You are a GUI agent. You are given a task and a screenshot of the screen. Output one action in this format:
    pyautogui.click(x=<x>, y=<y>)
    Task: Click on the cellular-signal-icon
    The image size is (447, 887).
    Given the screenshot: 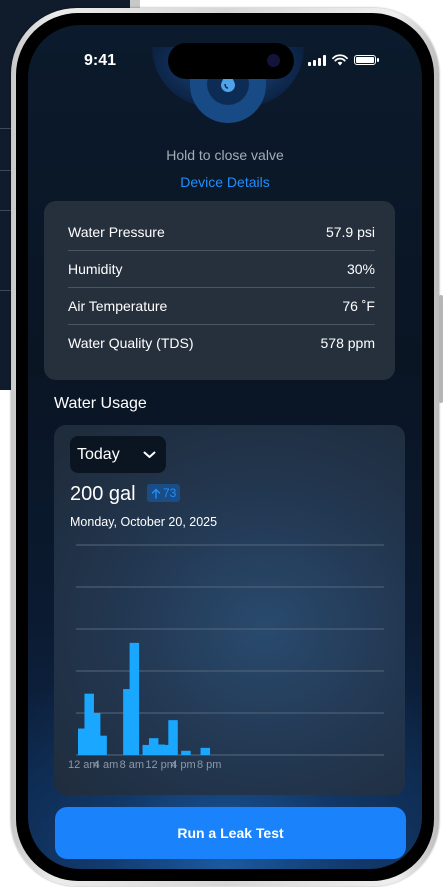 What is the action you would take?
    pyautogui.click(x=317, y=60)
    